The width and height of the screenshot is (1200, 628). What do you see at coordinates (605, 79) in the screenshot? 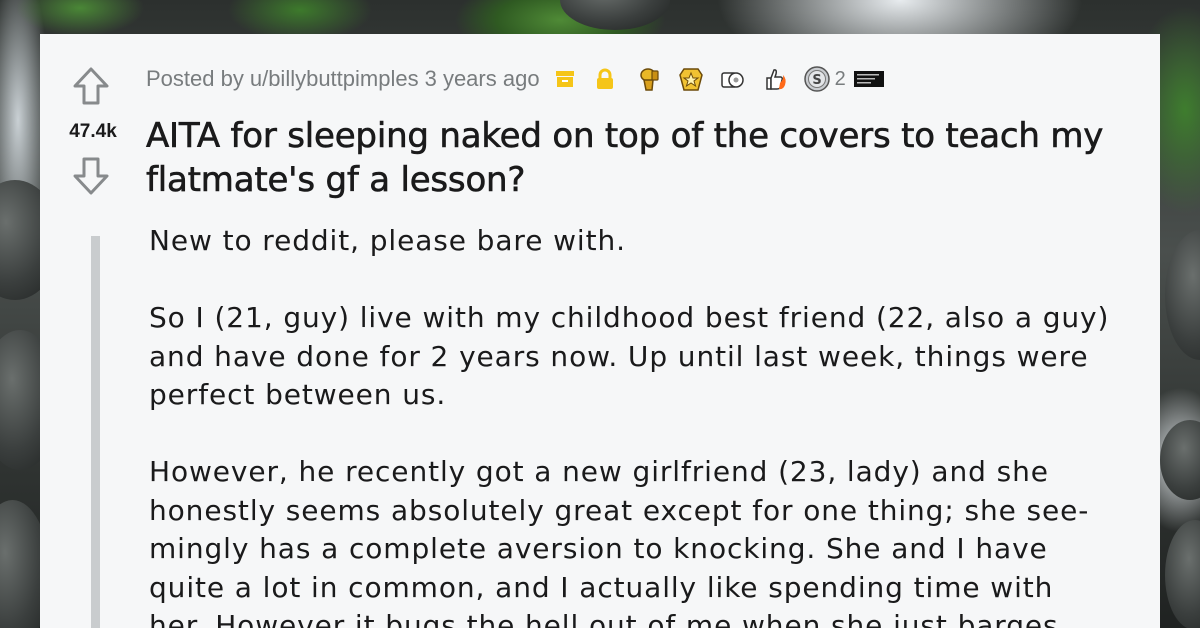
I see `lock-icon` at bounding box center [605, 79].